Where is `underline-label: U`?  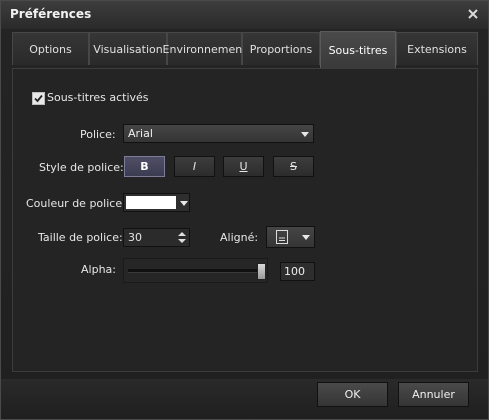 underline-label: U is located at coordinates (243, 166).